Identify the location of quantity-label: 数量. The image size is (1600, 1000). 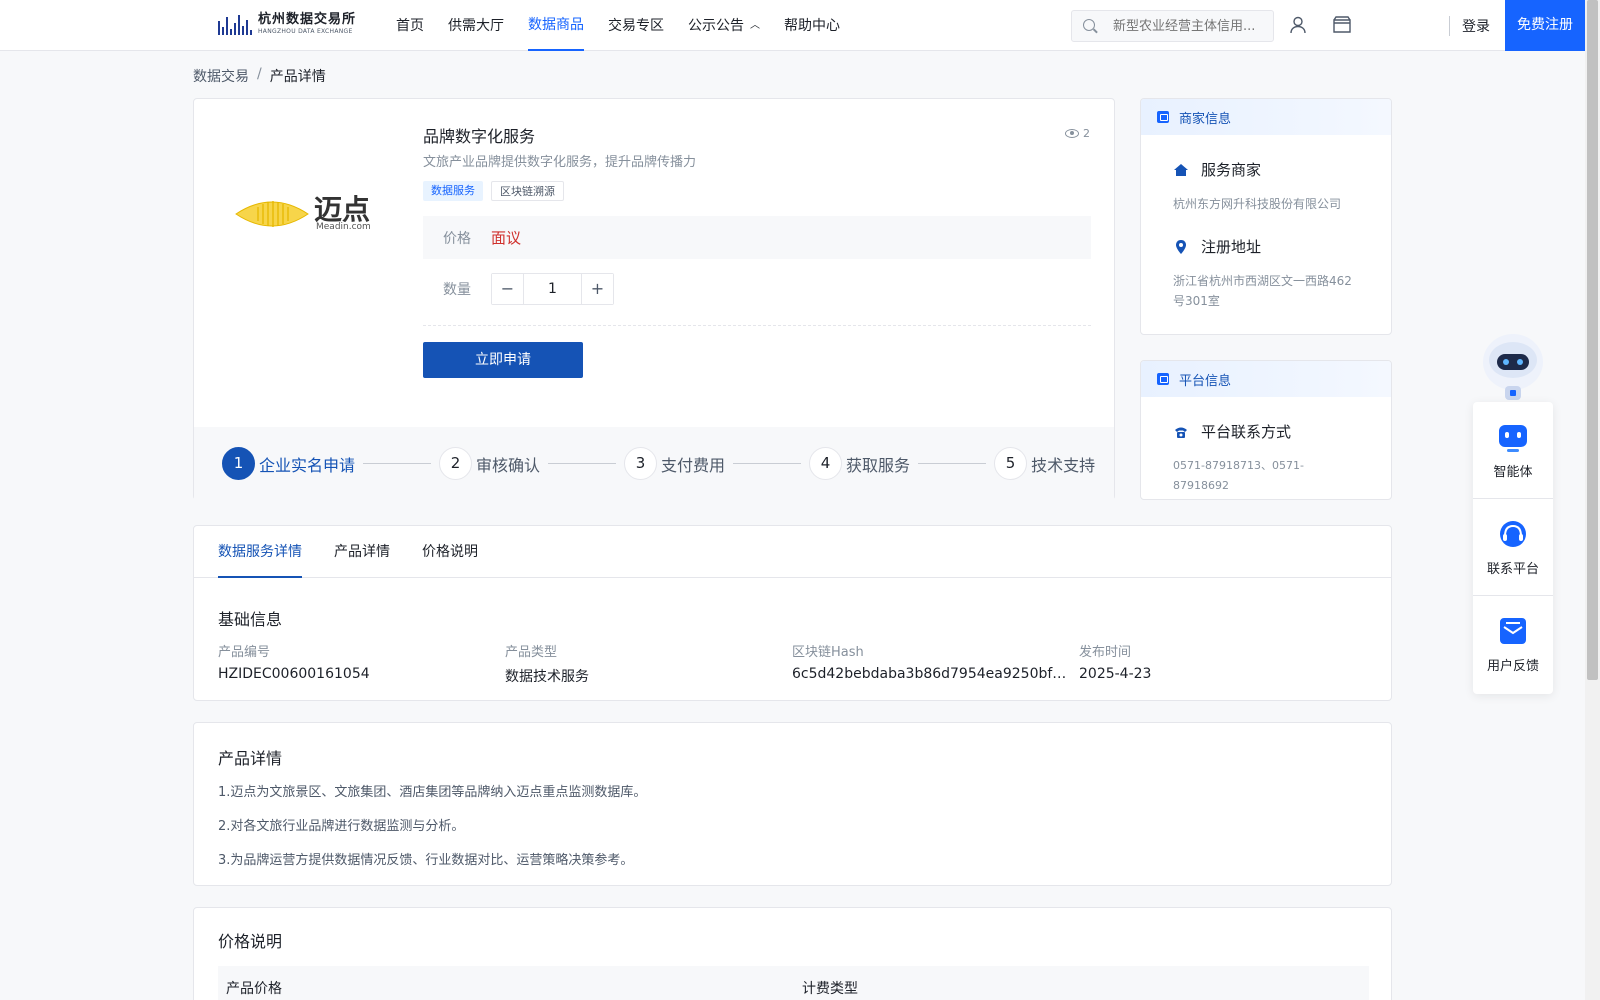
(457, 290).